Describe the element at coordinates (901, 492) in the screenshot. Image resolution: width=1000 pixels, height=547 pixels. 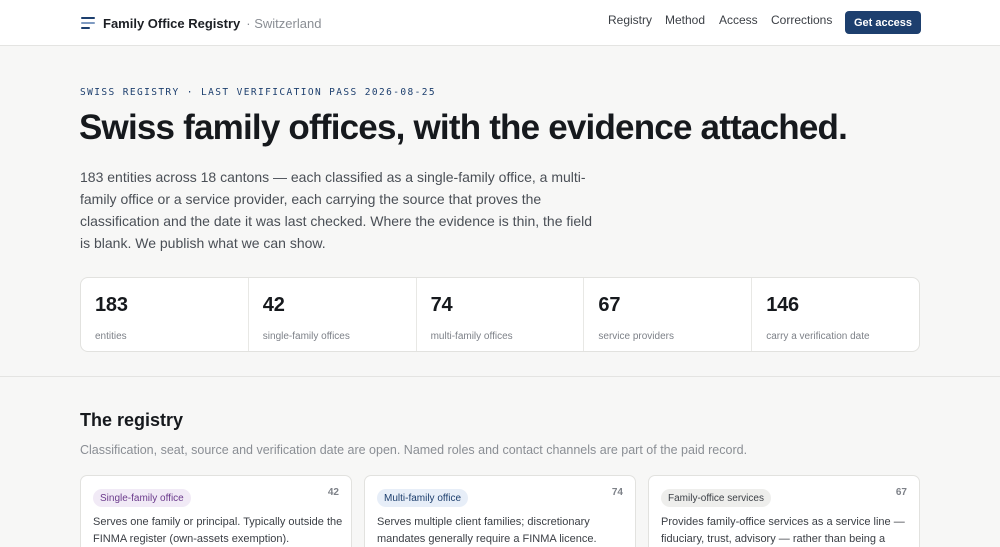
I see `category-count: 67` at that location.